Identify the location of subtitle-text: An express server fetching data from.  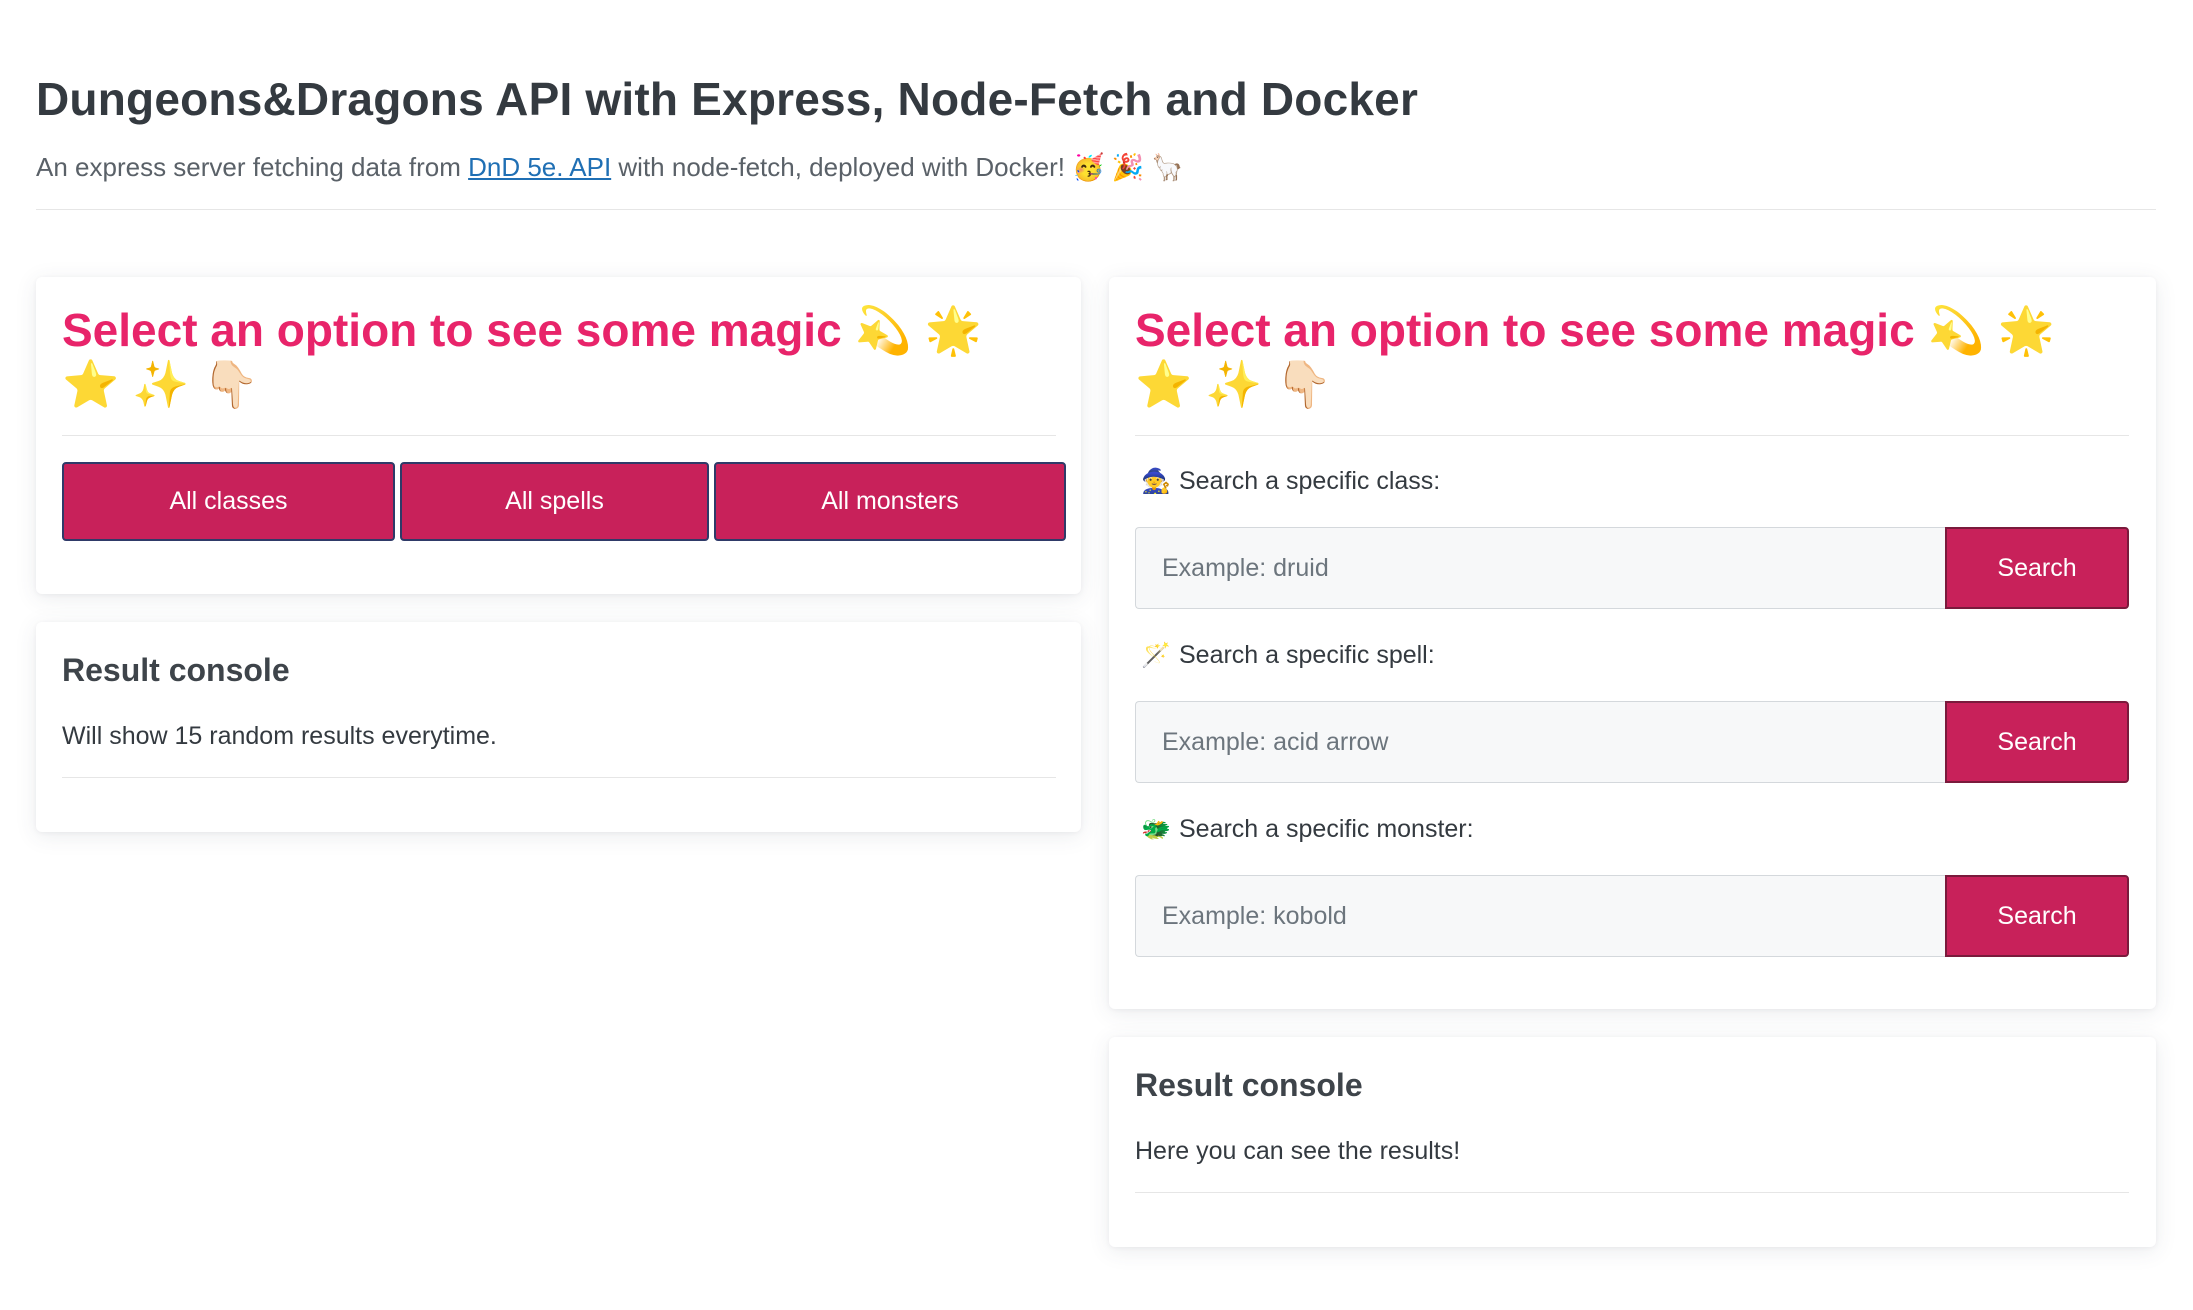
(252, 167).